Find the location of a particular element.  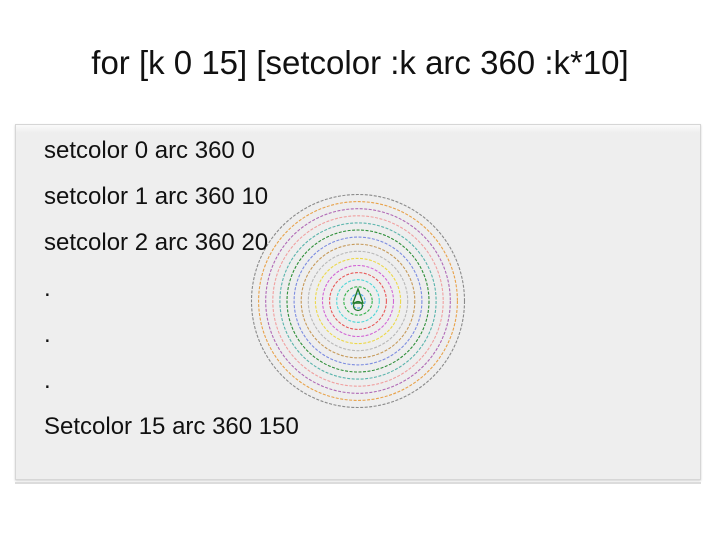

code-line: setcolor 2 arc 360 20 is located at coordinates (156, 242).